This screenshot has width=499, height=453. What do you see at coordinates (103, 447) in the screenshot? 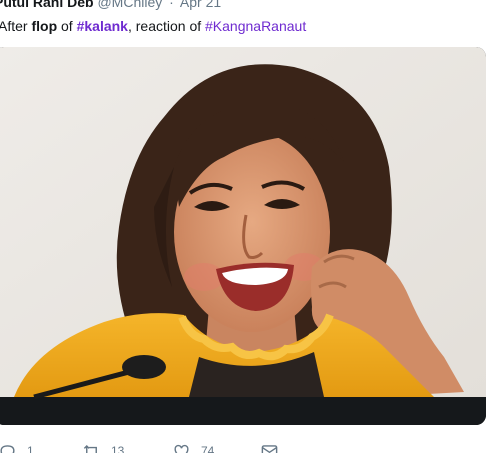
I see `retweet-button: 13` at bounding box center [103, 447].